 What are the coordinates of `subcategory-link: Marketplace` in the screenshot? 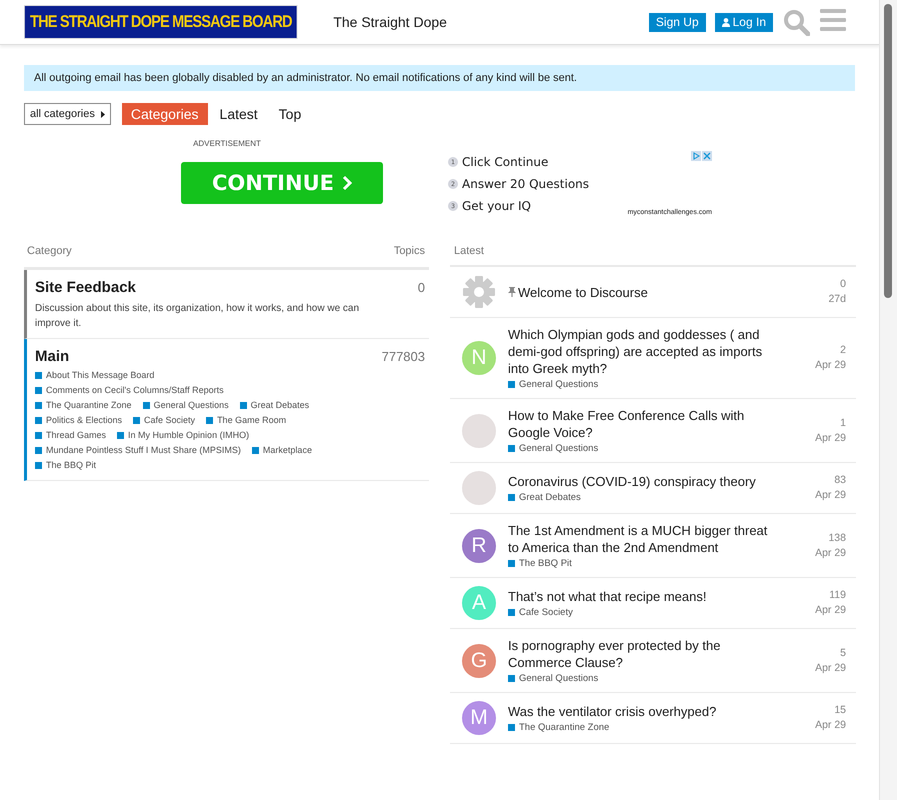 It's located at (282, 450).